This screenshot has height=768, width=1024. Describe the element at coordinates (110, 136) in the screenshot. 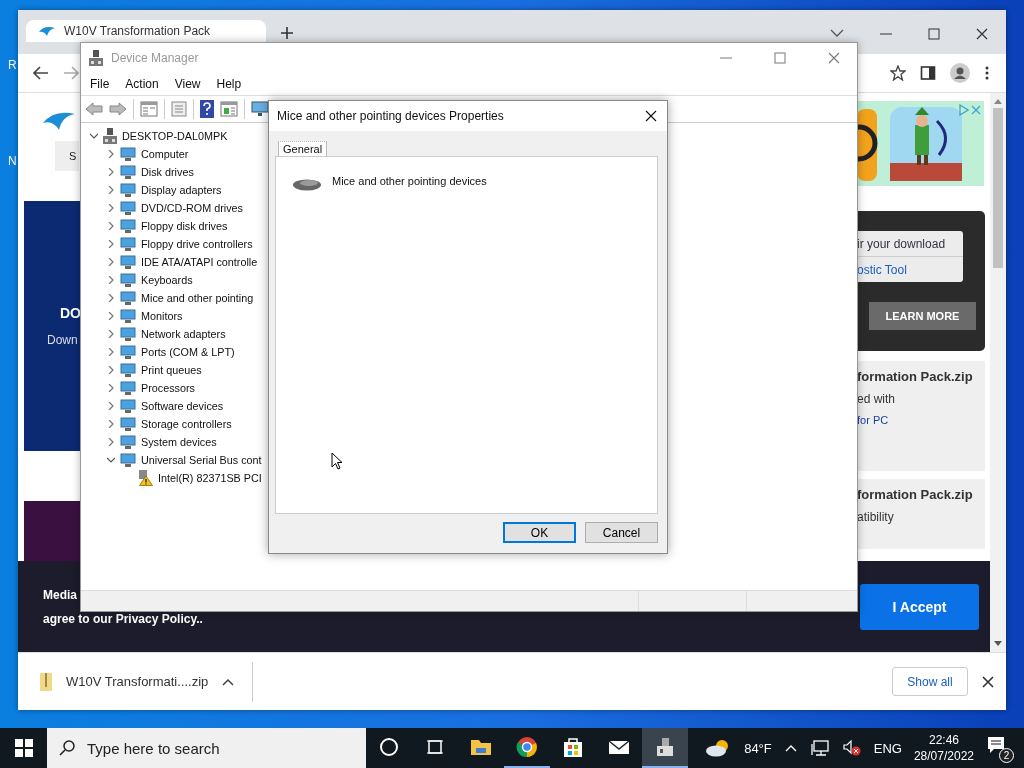

I see `computer-tower-icon` at that location.